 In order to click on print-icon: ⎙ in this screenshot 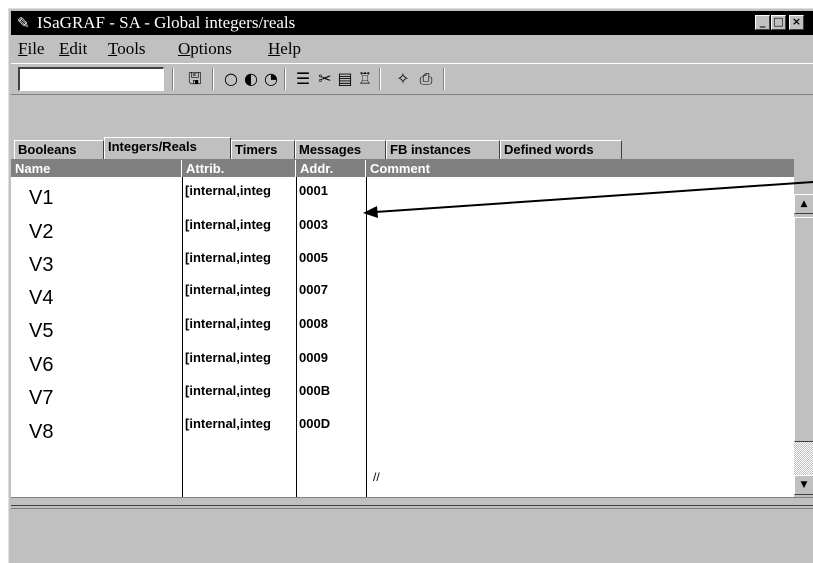, I will do `click(426, 79)`.